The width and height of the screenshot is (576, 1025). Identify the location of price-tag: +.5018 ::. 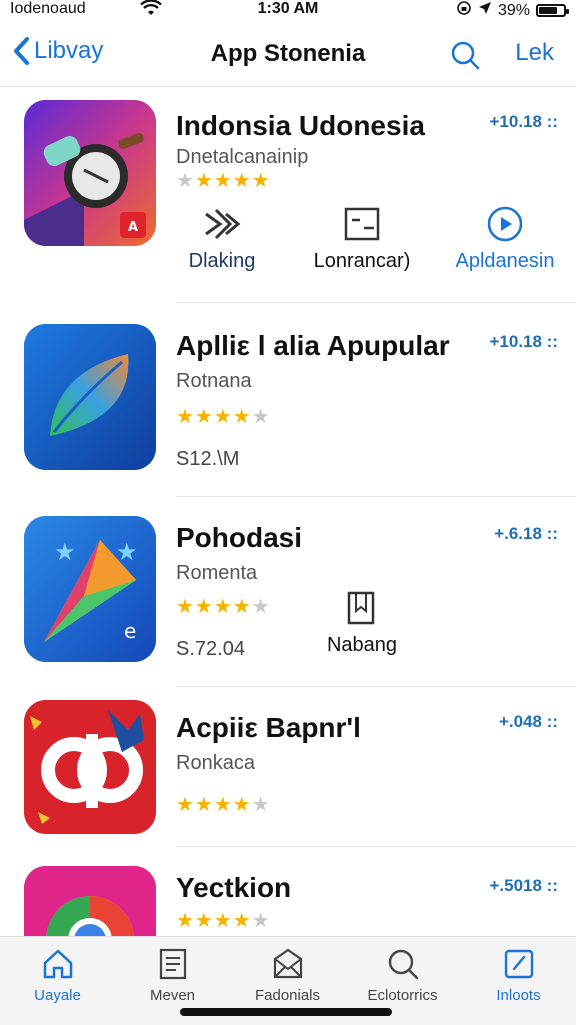
(523, 885).